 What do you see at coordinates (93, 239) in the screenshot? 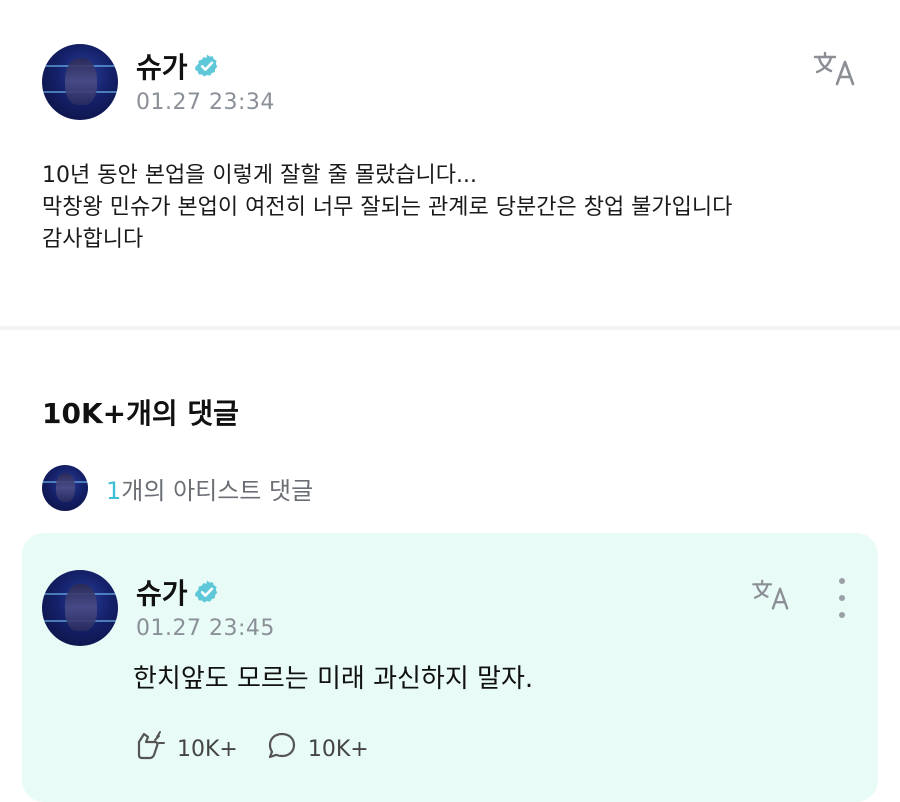
I see `post-line: 감사합니다` at bounding box center [93, 239].